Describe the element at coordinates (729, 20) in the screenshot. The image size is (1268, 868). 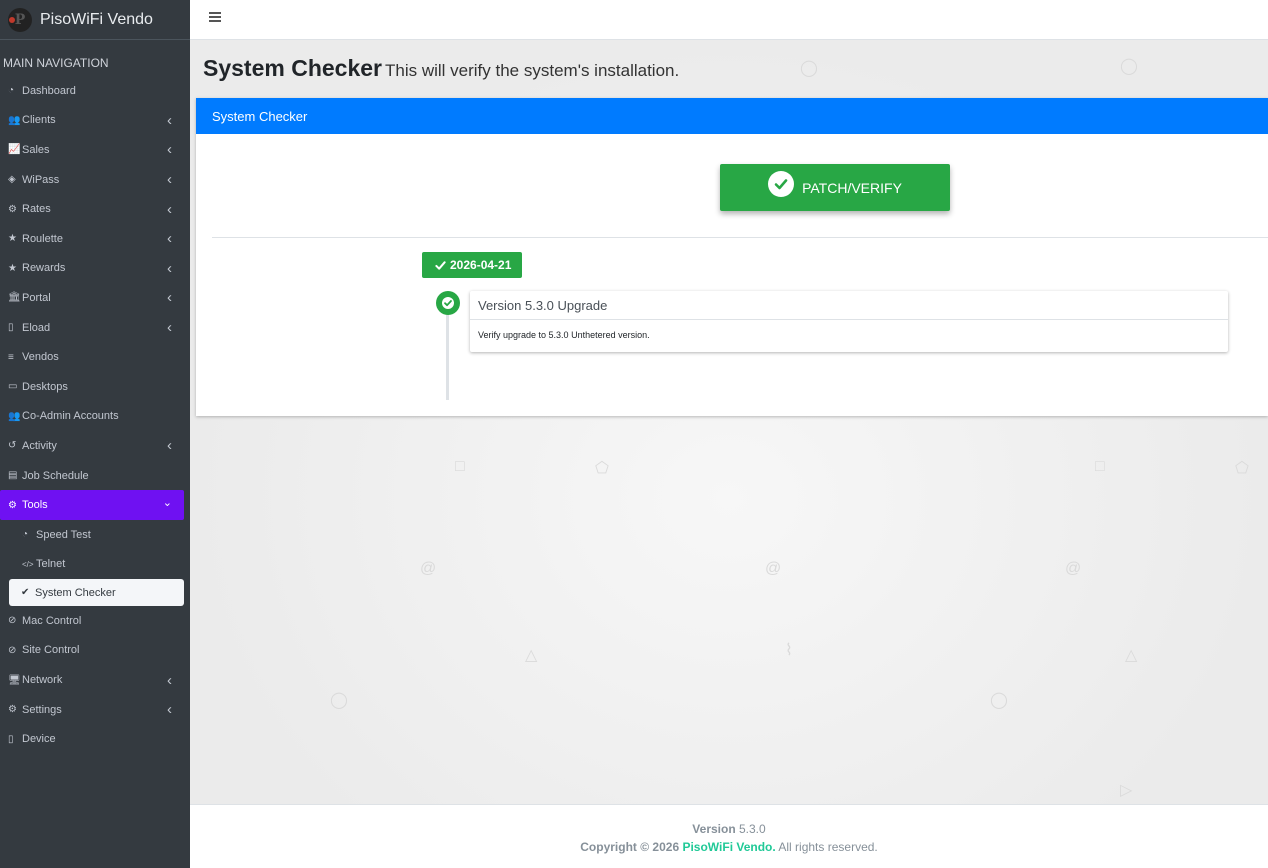
I see `top-navbar` at that location.